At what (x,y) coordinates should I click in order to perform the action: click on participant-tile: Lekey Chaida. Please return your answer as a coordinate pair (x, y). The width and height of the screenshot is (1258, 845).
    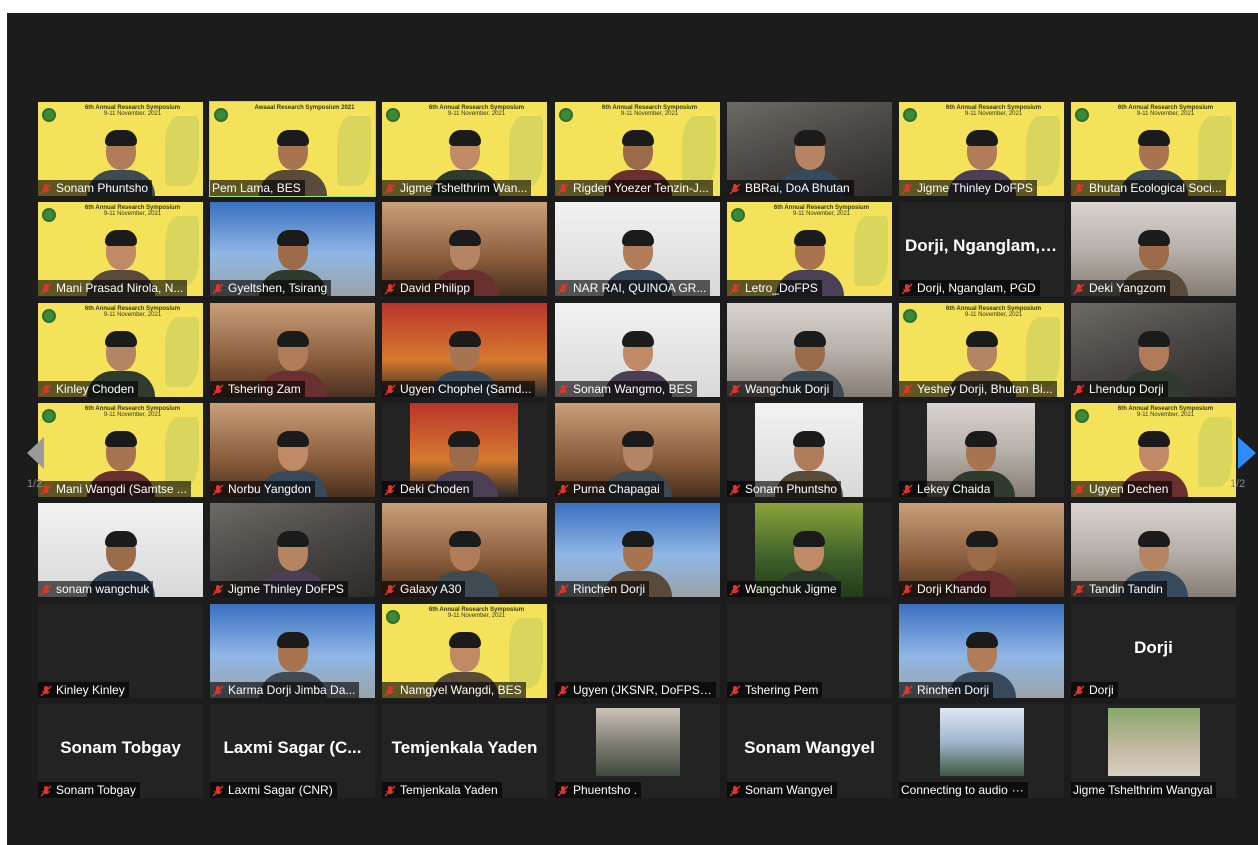
    Looking at the image, I should click on (981, 450).